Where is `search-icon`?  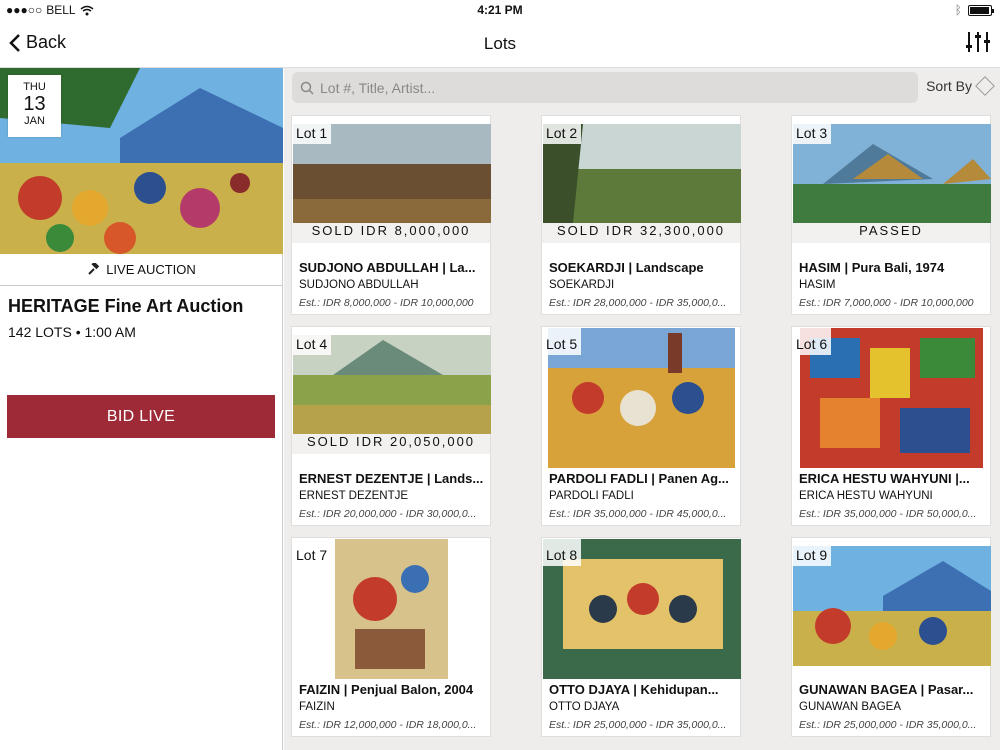
search-icon is located at coordinates (307, 88).